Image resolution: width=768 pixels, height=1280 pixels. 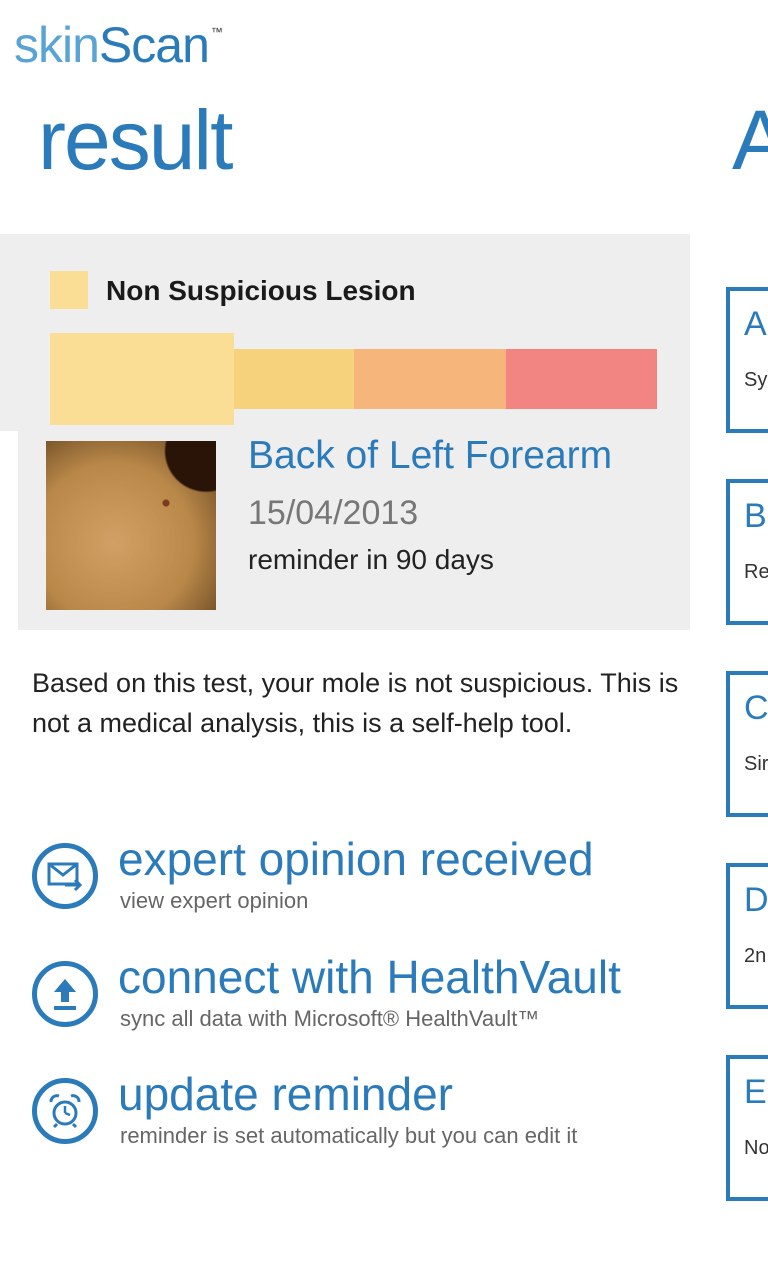 I want to click on side-card-letter: E, so click(x=755, y=1092).